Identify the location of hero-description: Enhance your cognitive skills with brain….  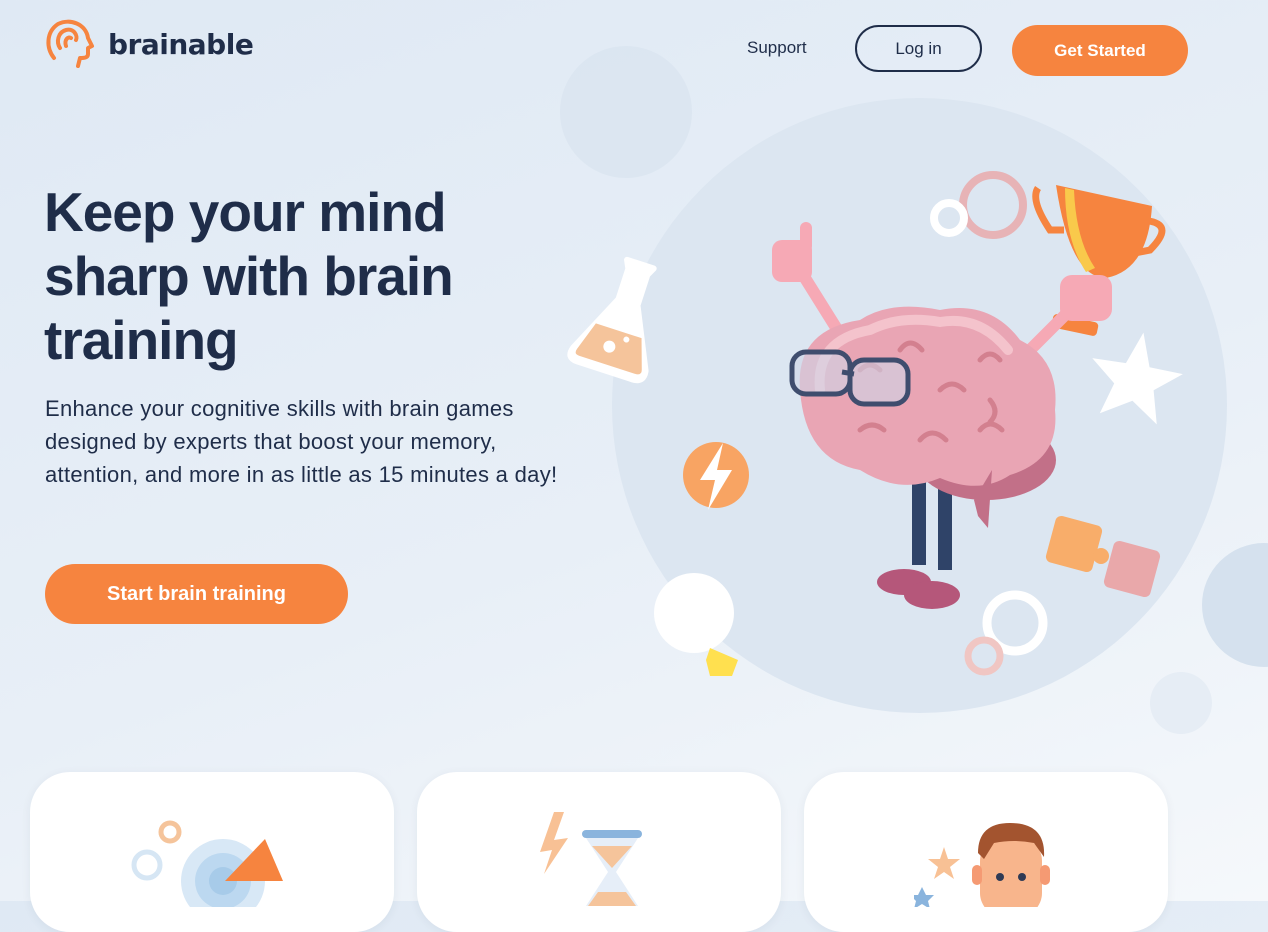
(301, 441).